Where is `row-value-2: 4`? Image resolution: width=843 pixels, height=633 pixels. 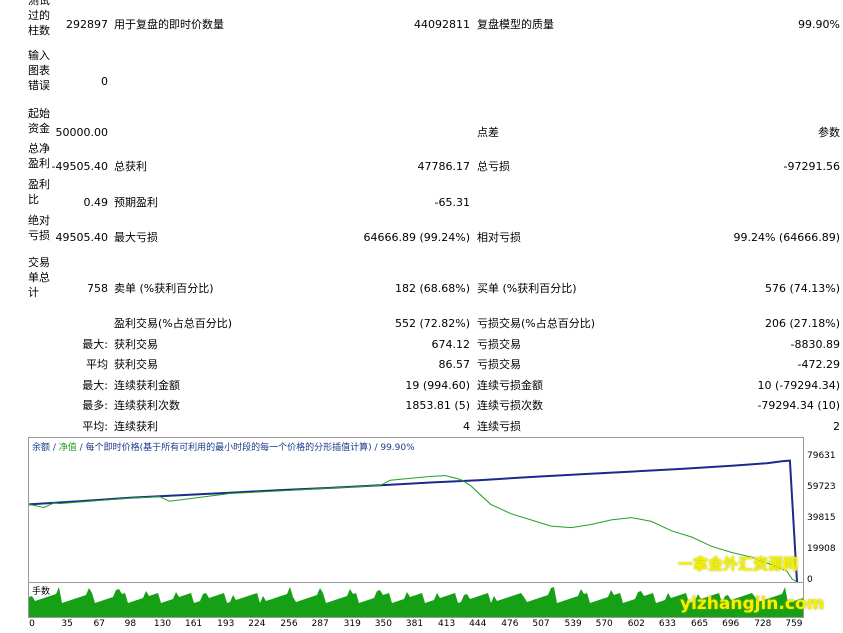
row-value-2: 4 is located at coordinates (466, 426).